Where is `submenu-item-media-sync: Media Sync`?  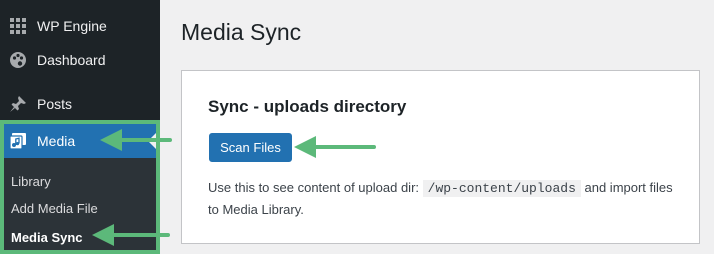 submenu-item-media-sync: Media Sync is located at coordinates (47, 237).